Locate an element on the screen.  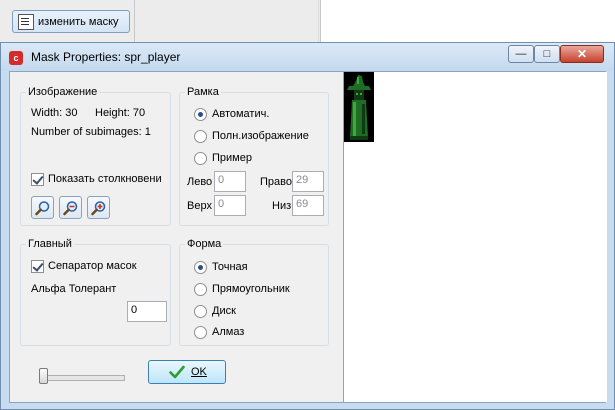
alpha-tolerance-slider-thumb is located at coordinates (43, 376).